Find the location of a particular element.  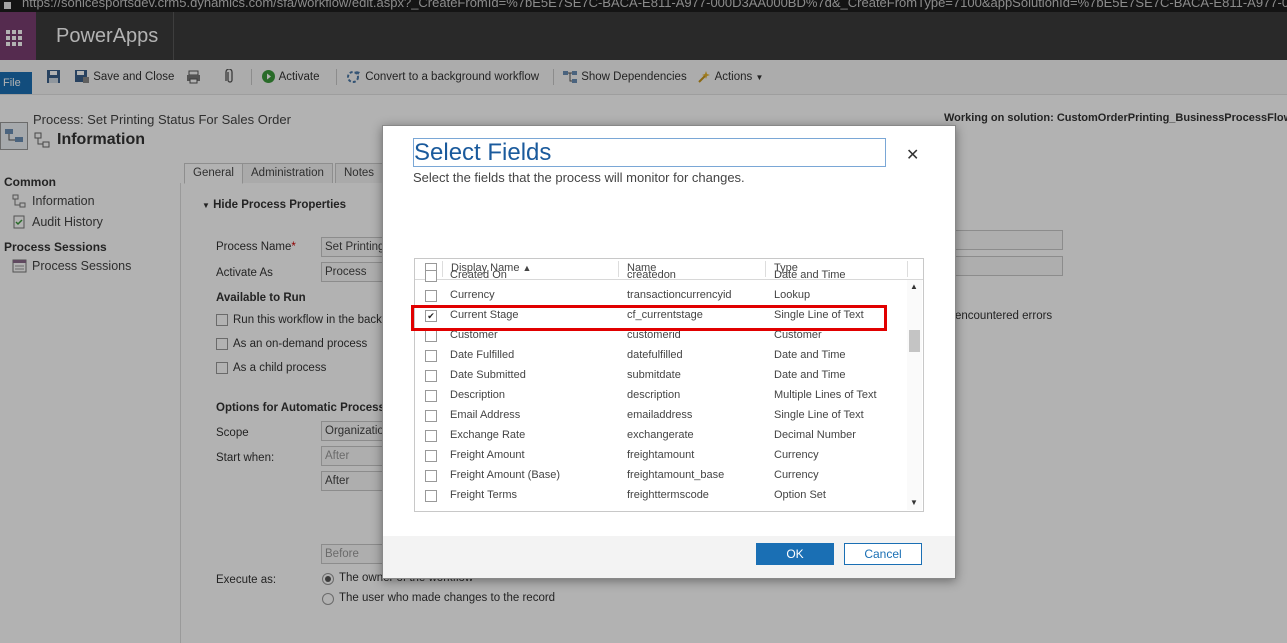

type-cell: Decimal Number is located at coordinates (815, 435).